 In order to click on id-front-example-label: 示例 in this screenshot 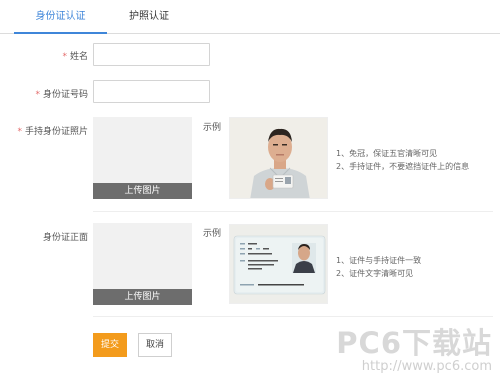, I will do `click(212, 234)`.